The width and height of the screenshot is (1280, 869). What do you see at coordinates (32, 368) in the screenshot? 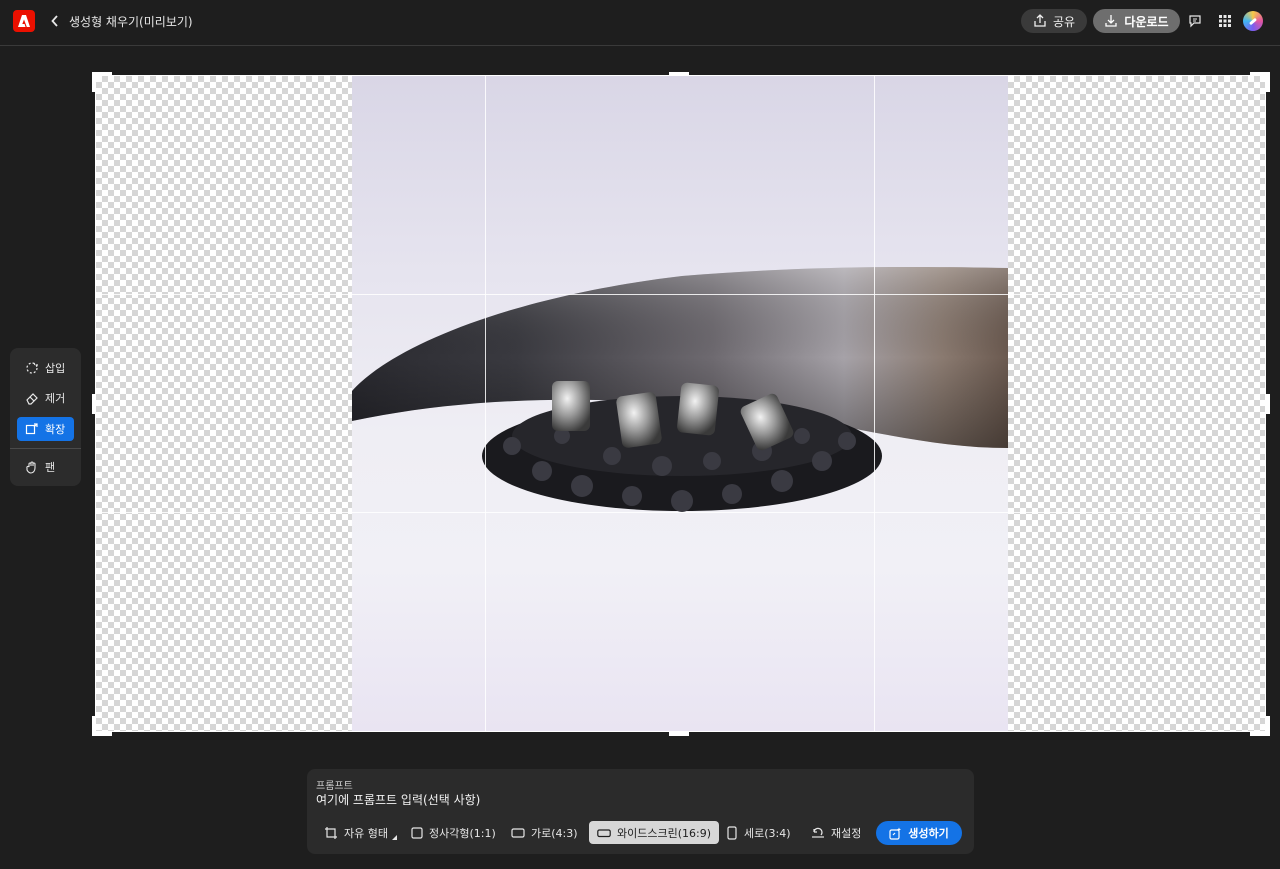
I see `insert-icon` at bounding box center [32, 368].